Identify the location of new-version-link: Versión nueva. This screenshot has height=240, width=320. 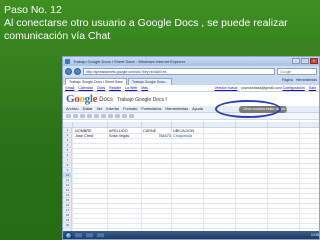
(226, 88).